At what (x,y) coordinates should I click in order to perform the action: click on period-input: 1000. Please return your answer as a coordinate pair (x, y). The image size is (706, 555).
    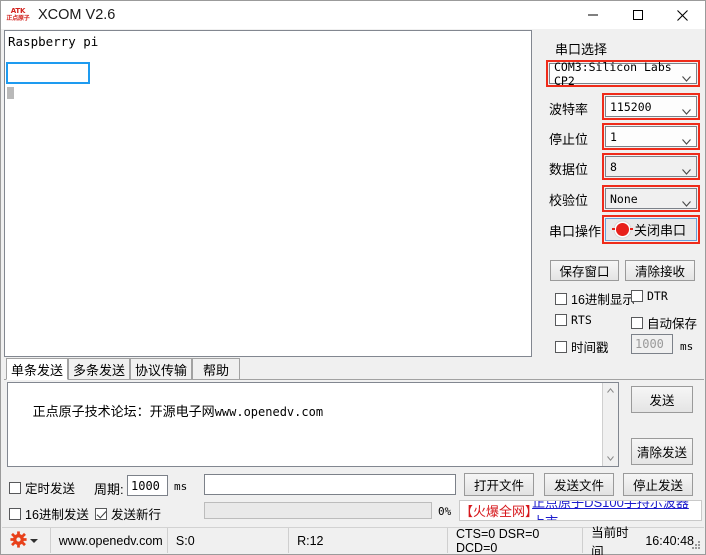
    Looking at the image, I should click on (147, 485).